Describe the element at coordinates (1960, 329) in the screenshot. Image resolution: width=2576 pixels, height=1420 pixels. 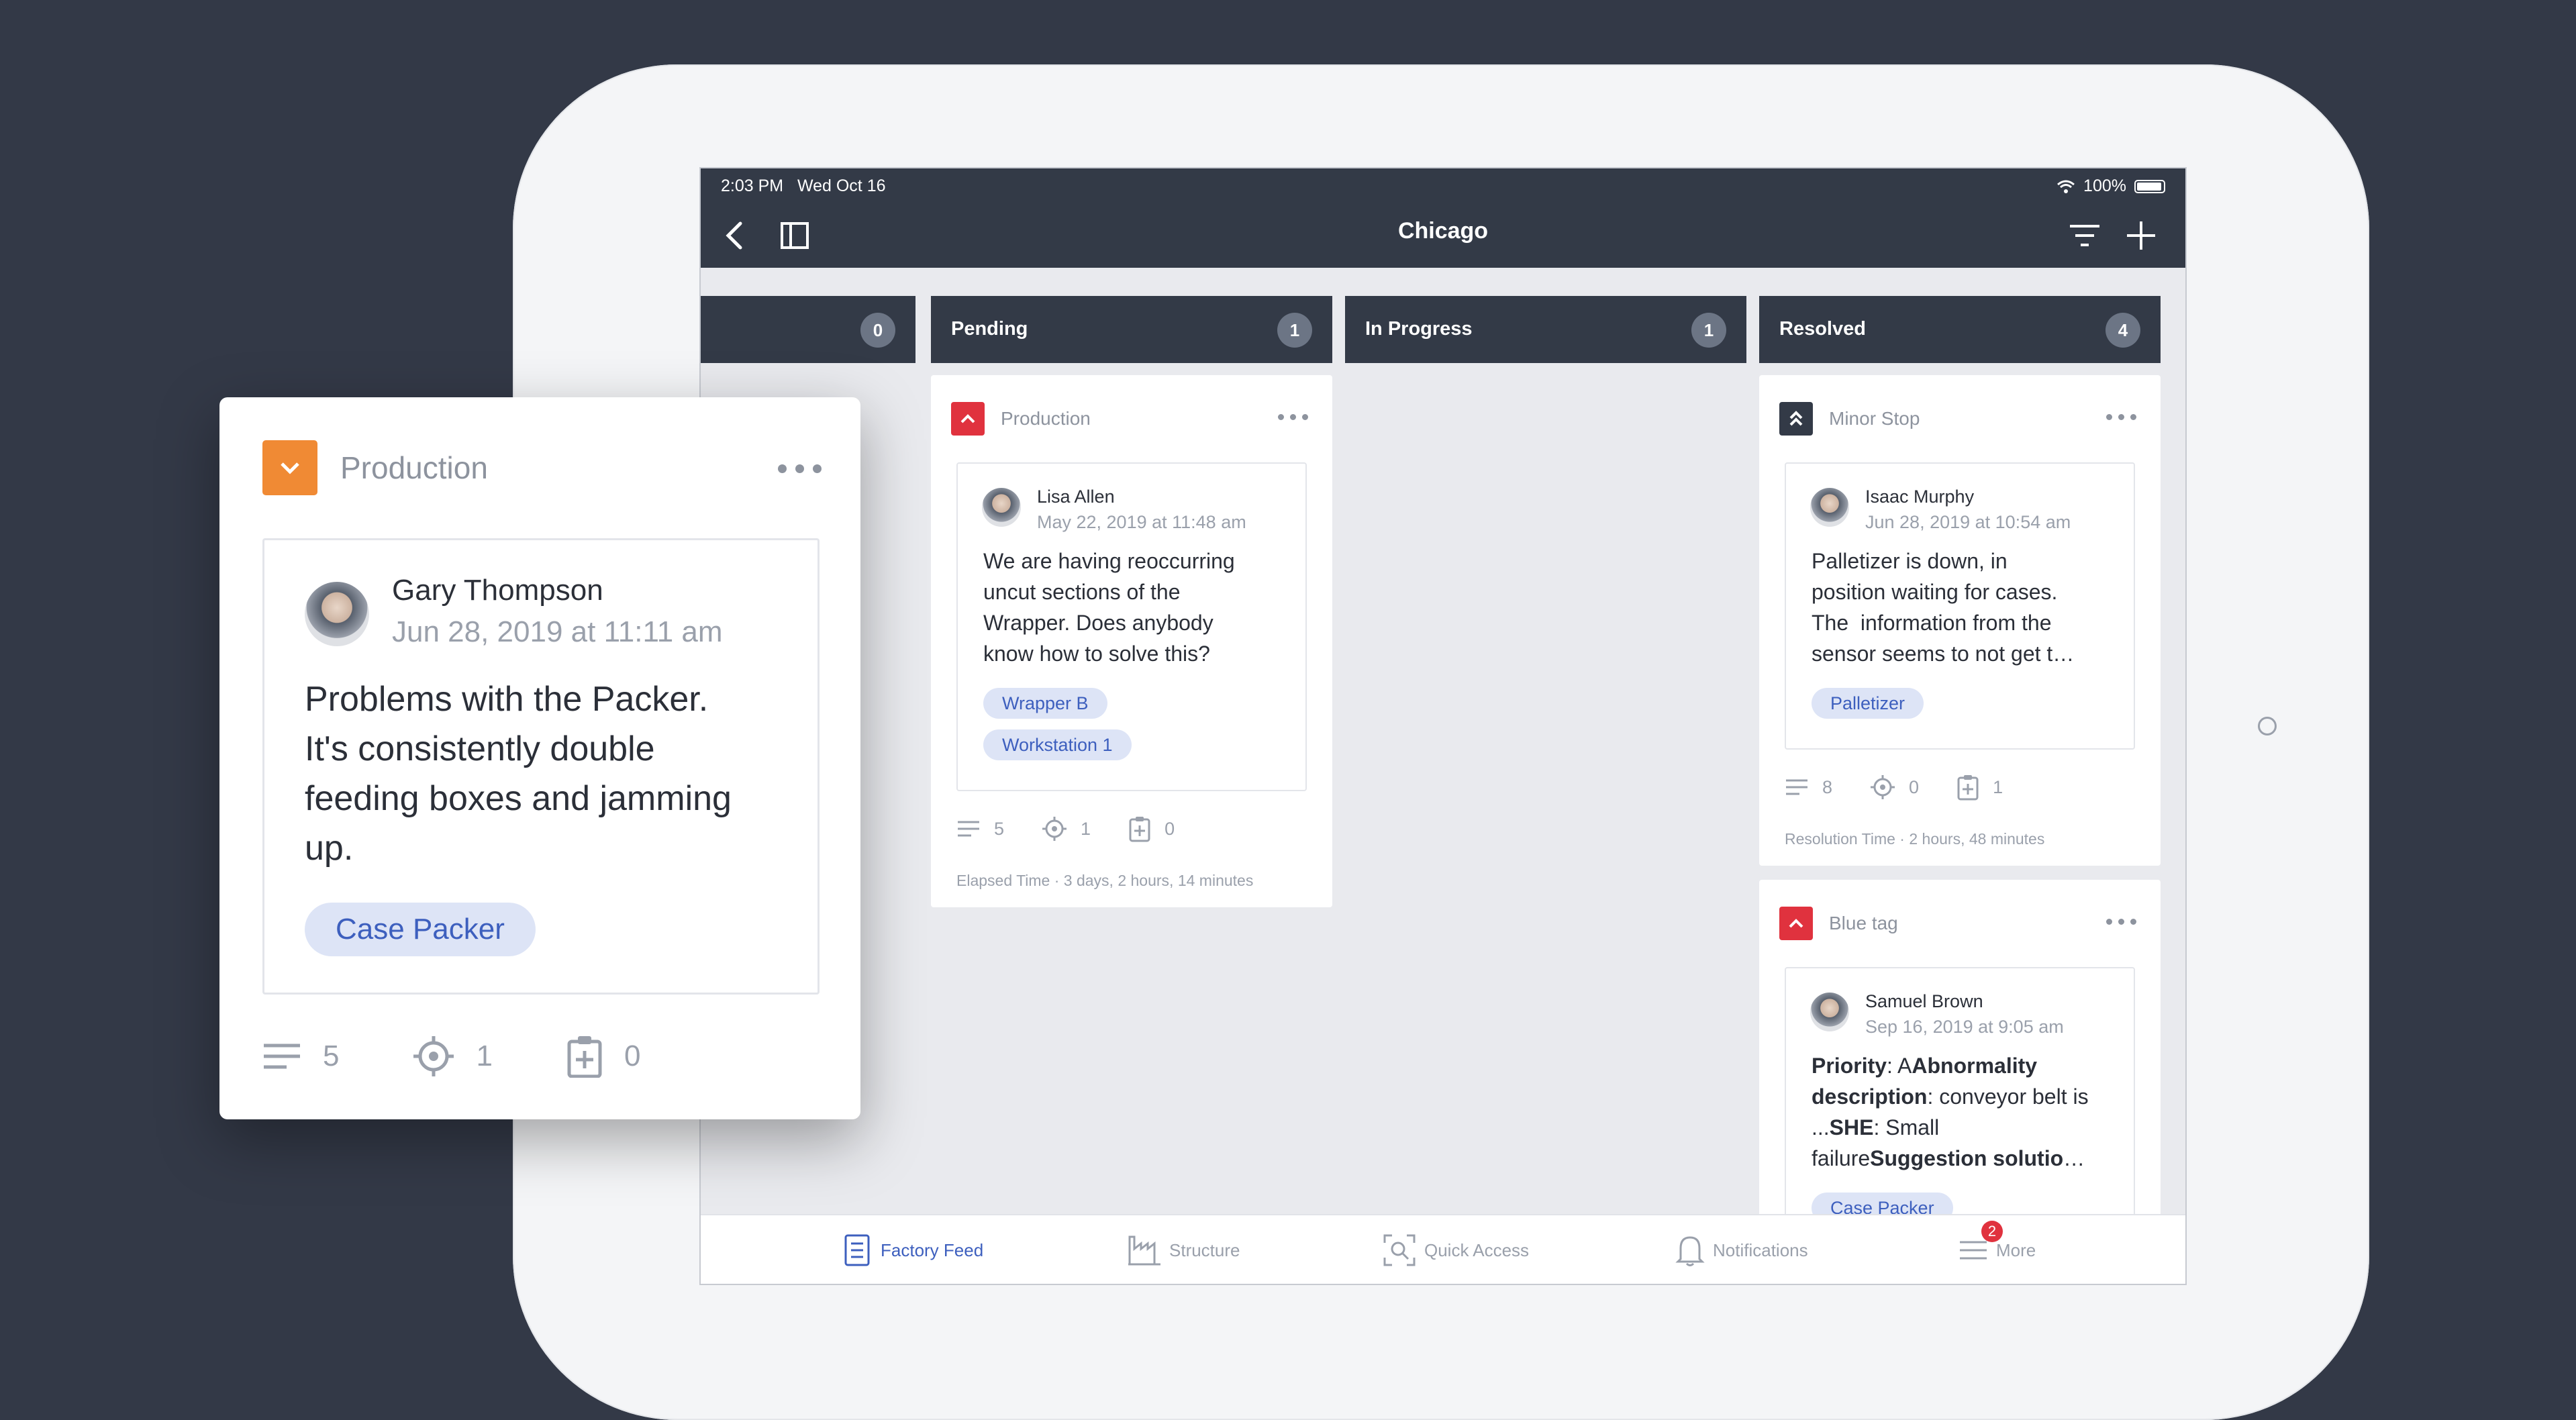
I see `column-header-resolved: Resolved 4` at that location.